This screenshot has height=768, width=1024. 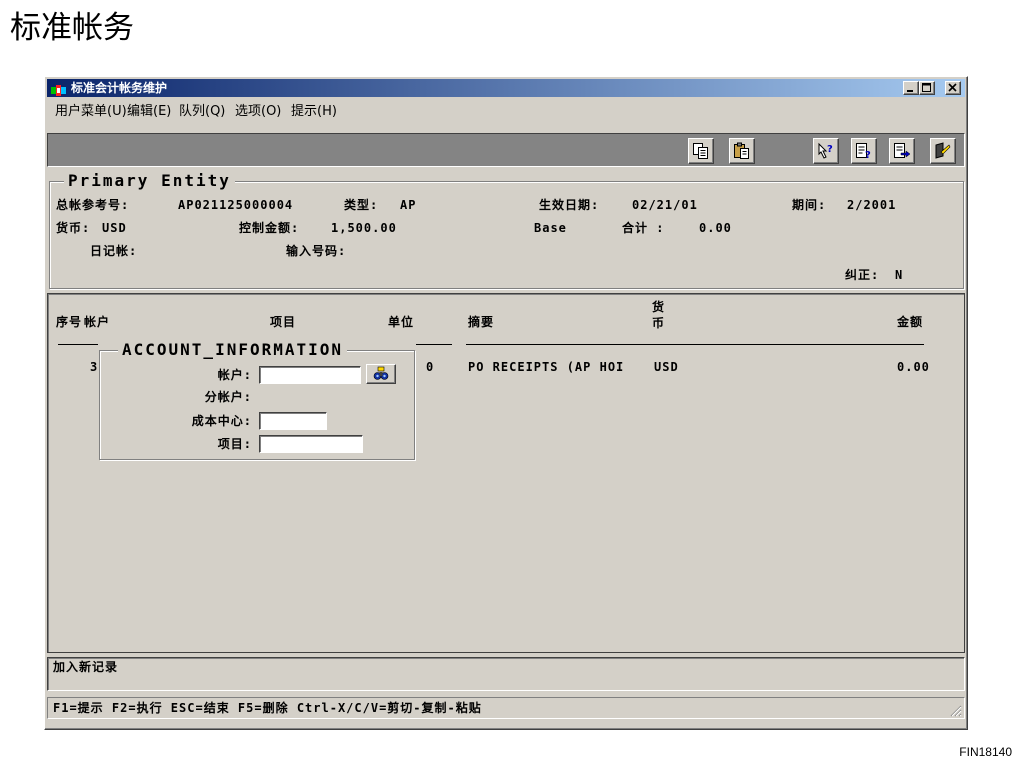 What do you see at coordinates (78, 344) in the screenshot?
I see `header-underline-seq` at bounding box center [78, 344].